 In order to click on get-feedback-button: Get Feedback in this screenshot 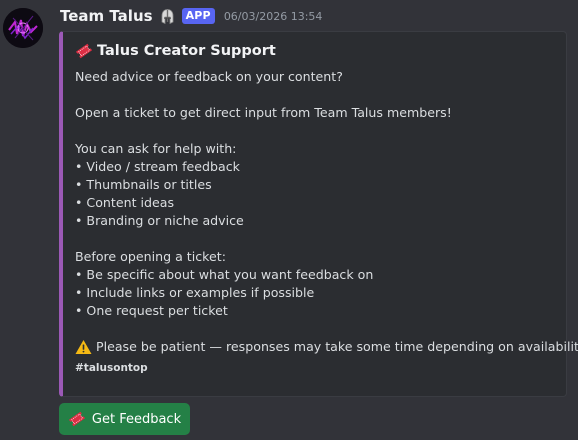, I will do `click(124, 419)`.